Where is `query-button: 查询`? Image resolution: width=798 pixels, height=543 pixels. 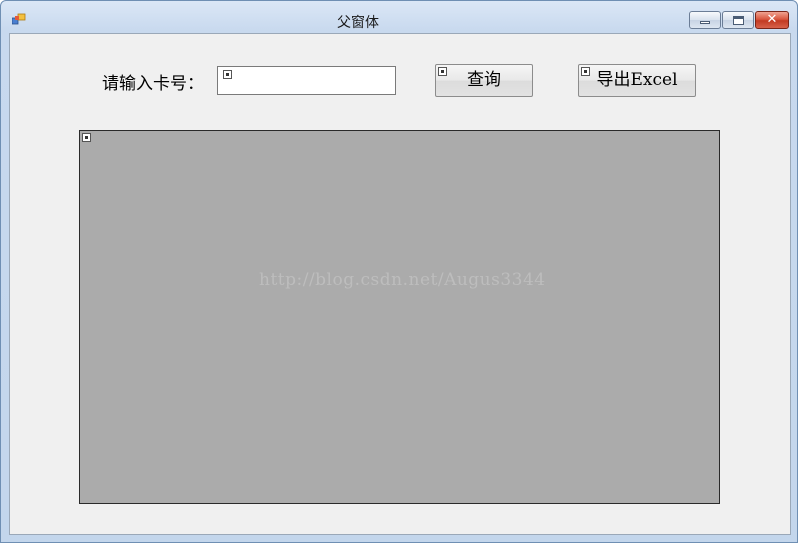 query-button: 查询 is located at coordinates (484, 80).